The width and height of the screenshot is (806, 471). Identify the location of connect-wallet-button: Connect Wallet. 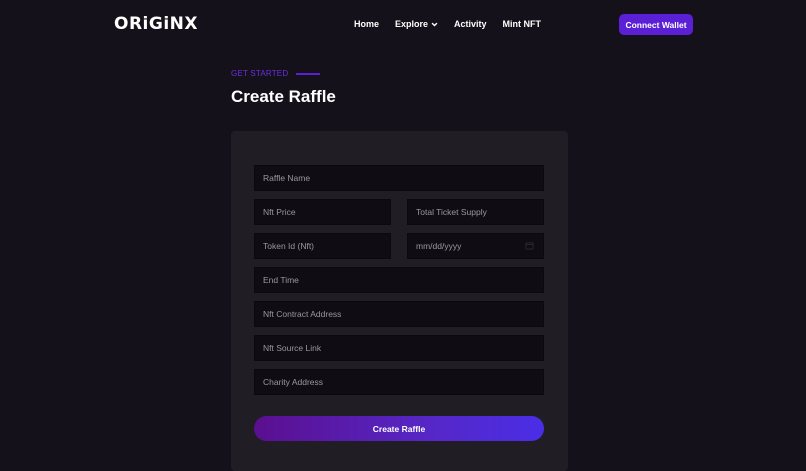
(656, 24).